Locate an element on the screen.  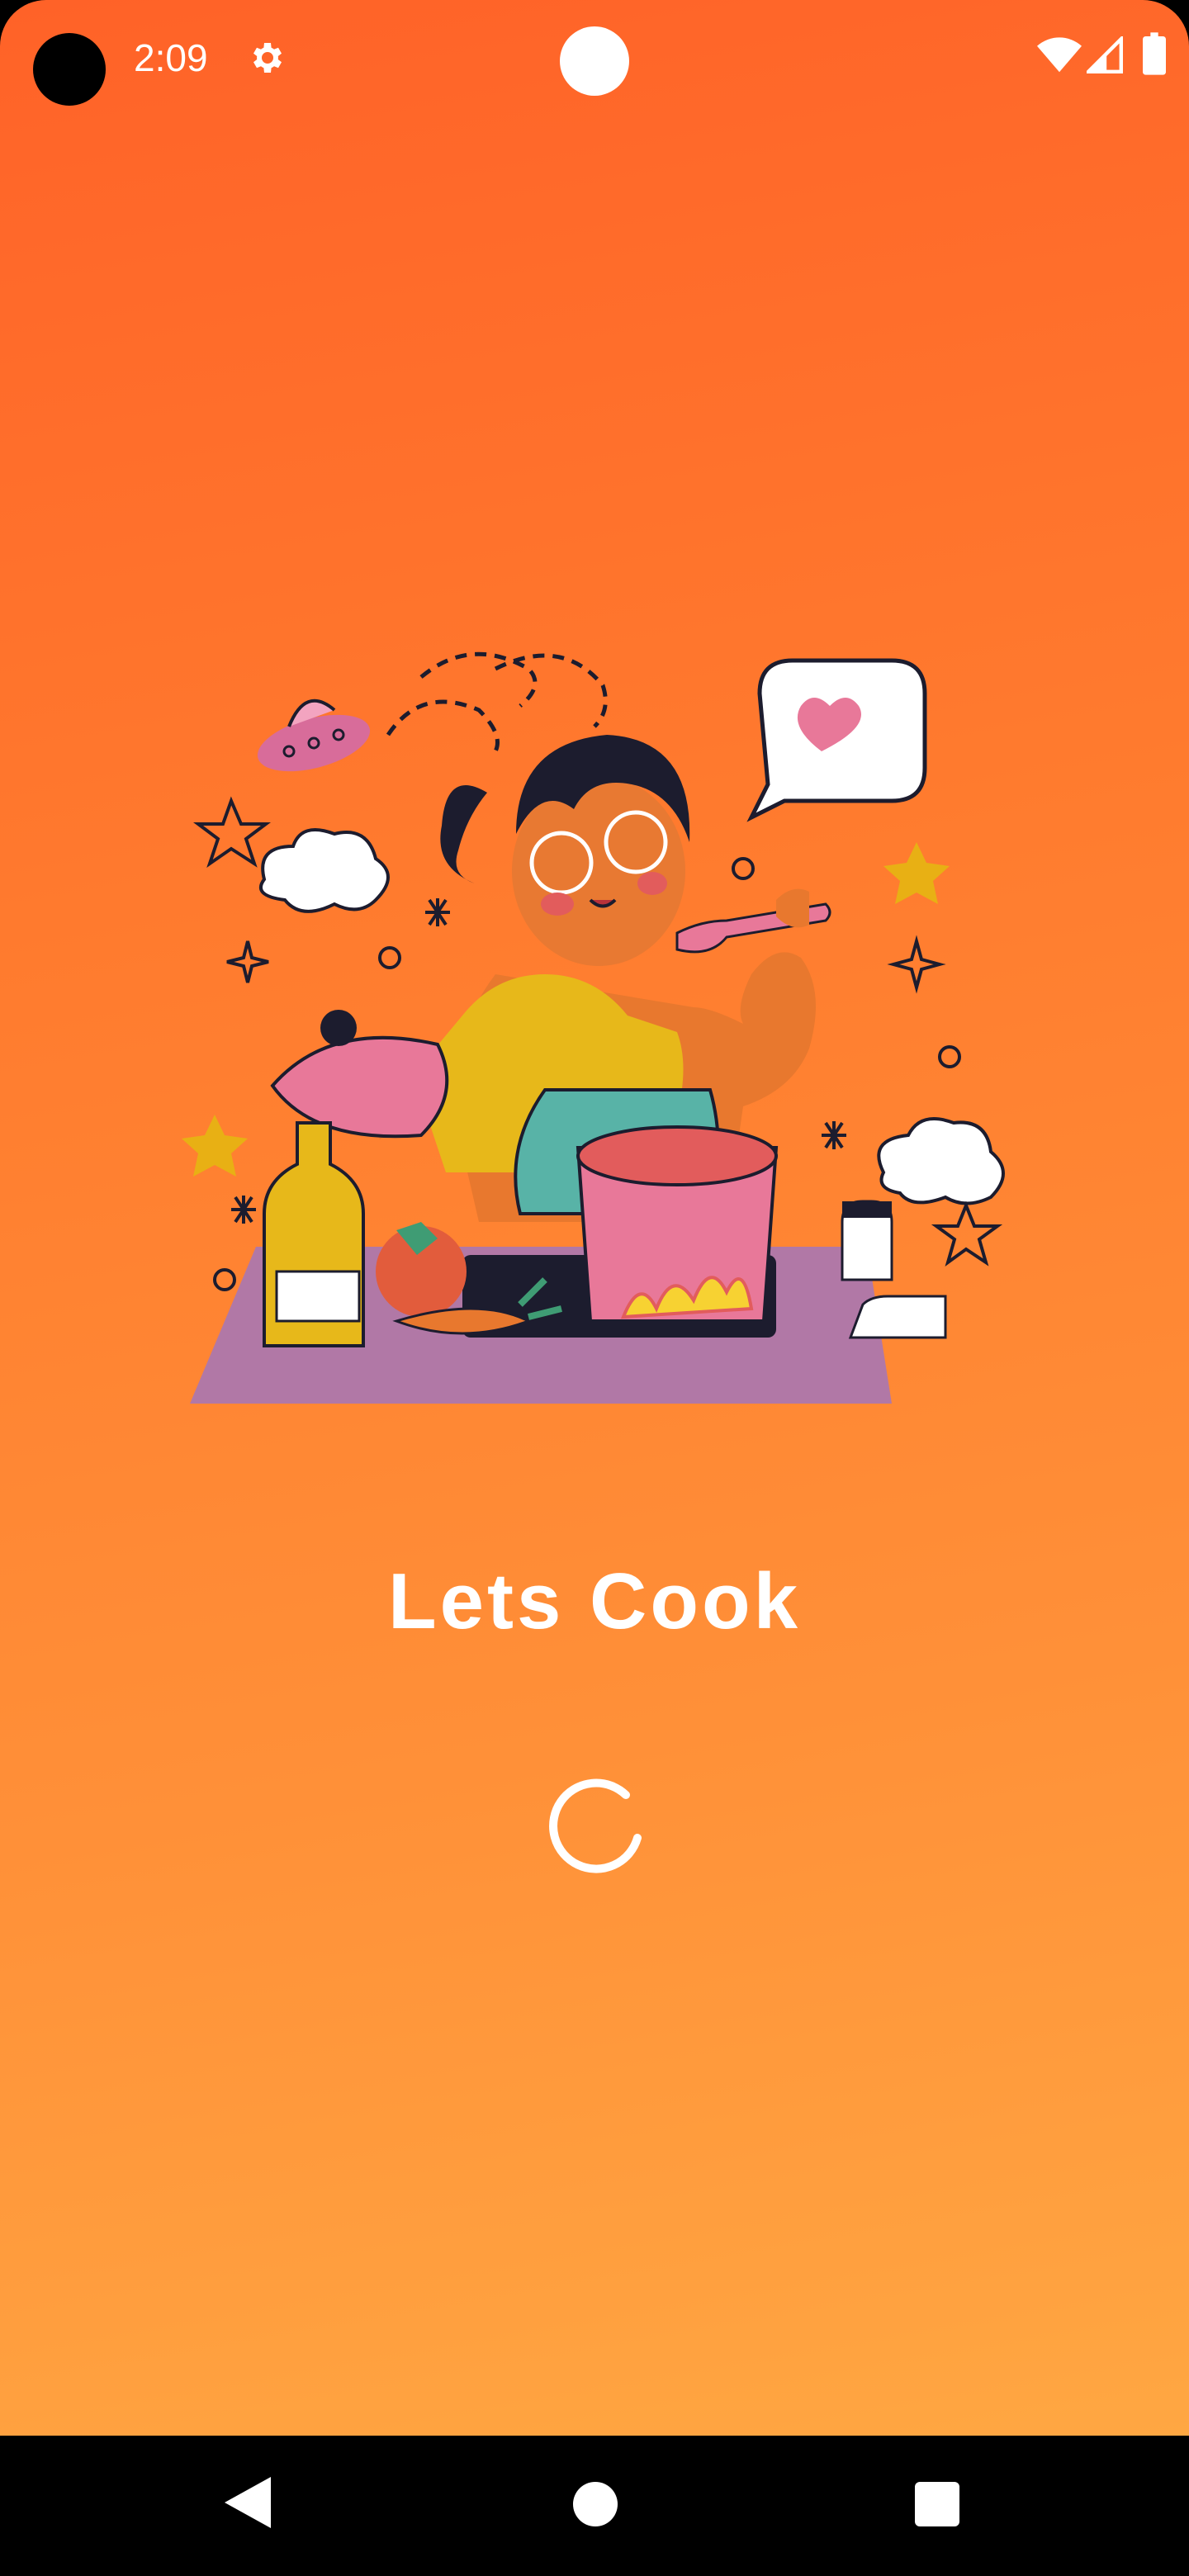
app-title: Lets Cook is located at coordinates (594, 1601).